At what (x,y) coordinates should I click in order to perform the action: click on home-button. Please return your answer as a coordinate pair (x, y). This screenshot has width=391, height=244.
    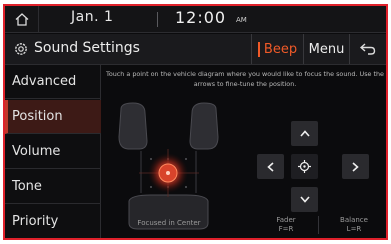
    Looking at the image, I should click on (22, 19).